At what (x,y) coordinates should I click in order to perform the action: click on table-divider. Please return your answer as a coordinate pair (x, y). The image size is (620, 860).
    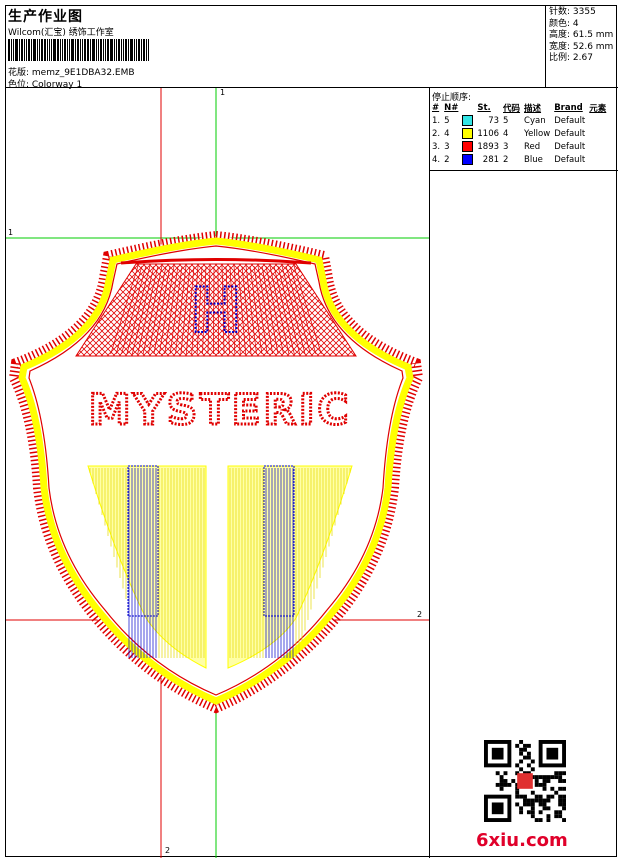
    Looking at the image, I should click on (524, 170).